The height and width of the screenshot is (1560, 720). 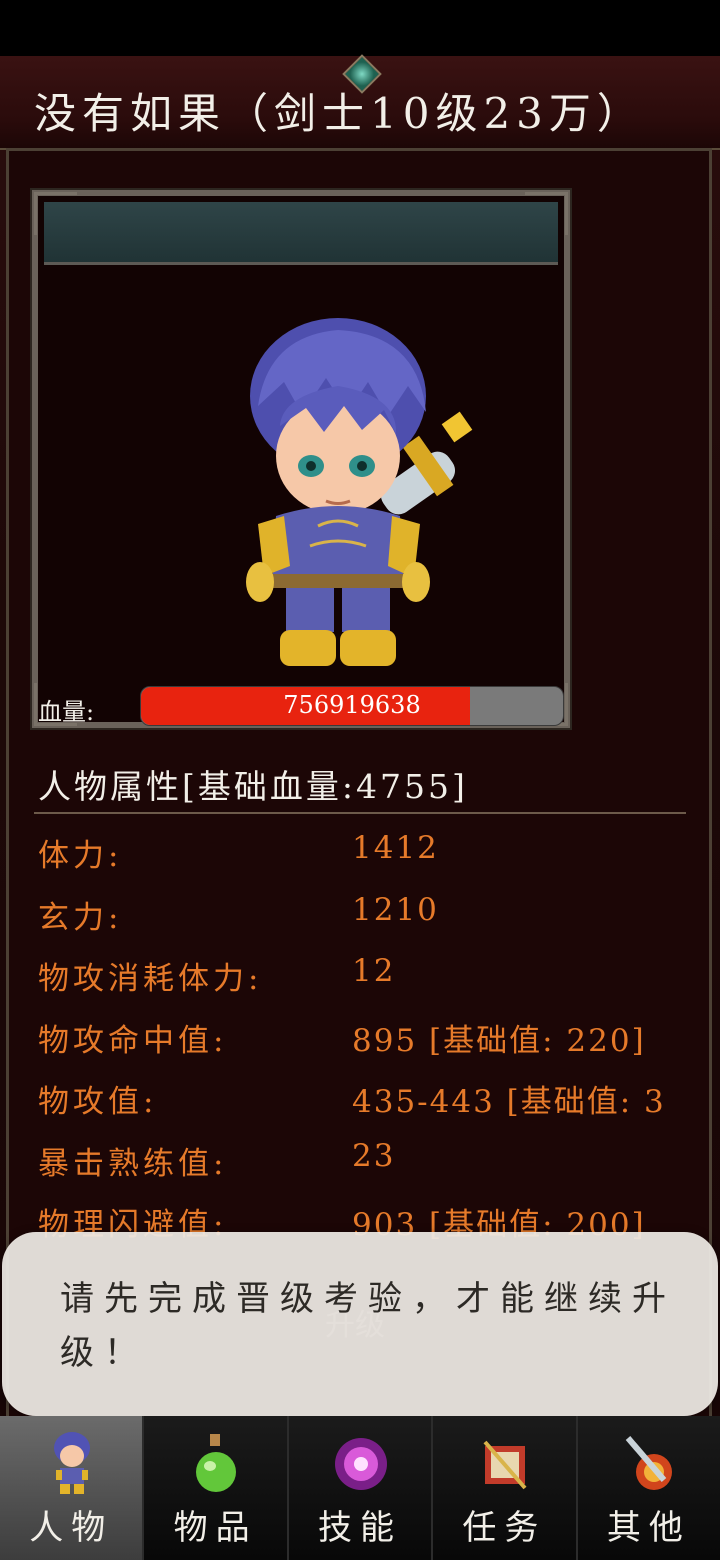 What do you see at coordinates (72, 1463) in the screenshot?
I see `character-icon` at bounding box center [72, 1463].